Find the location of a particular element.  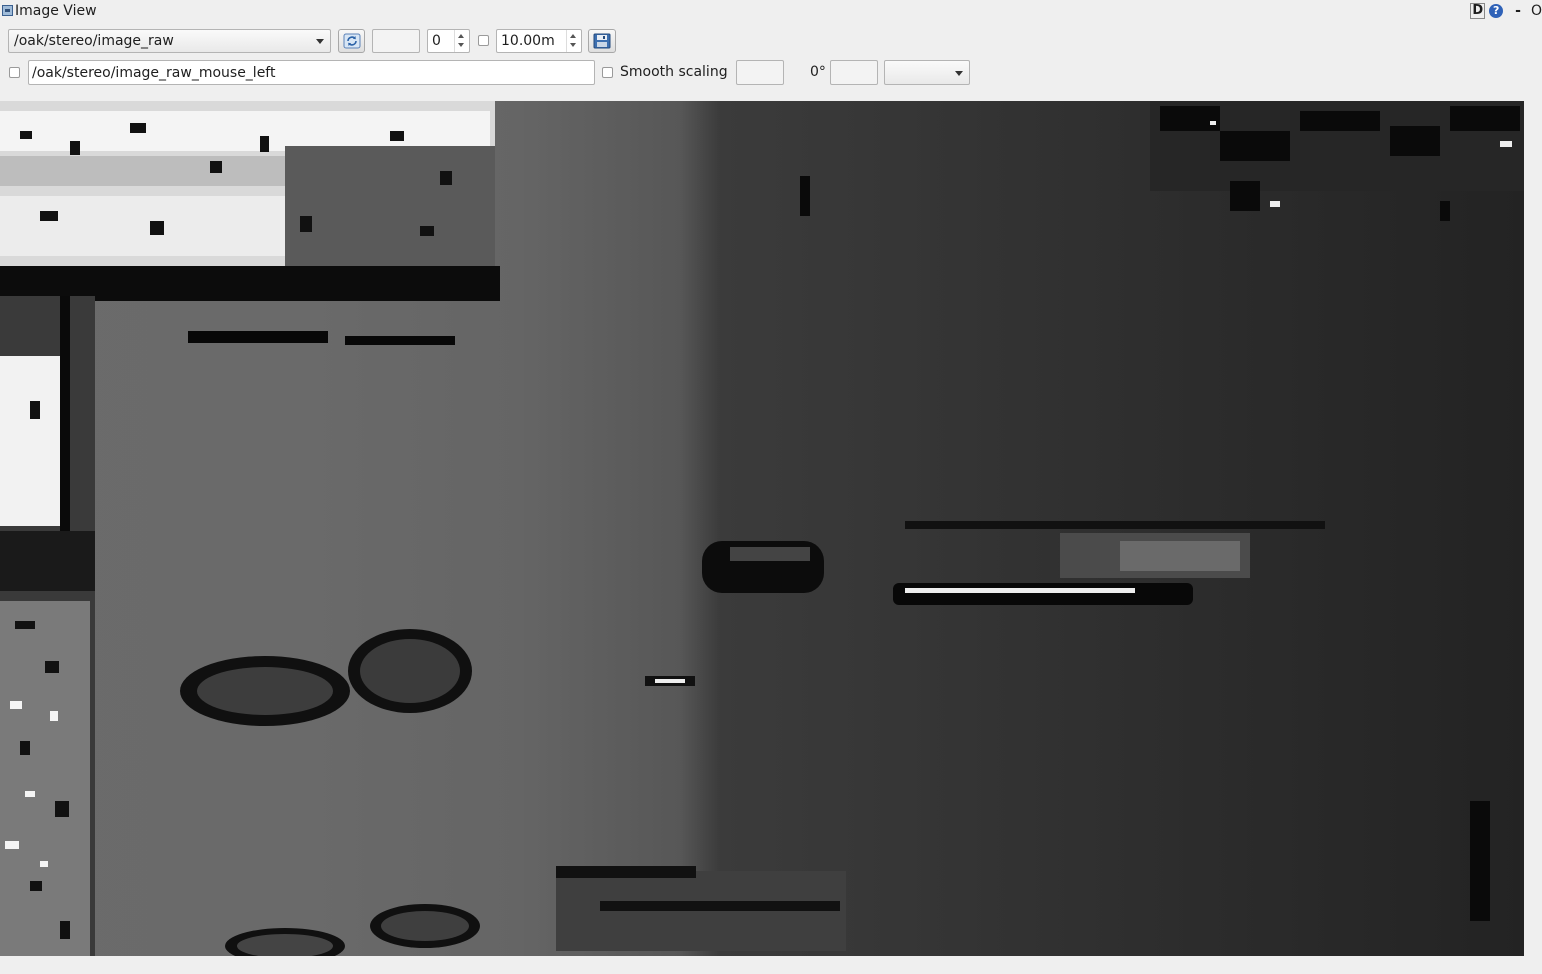

help-icon: ? is located at coordinates (1496, 11).